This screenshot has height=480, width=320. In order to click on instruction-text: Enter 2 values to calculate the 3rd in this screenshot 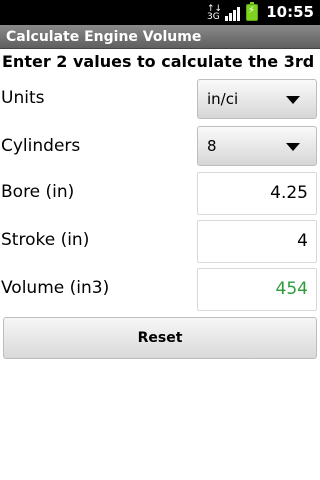, I will do `click(158, 61)`.